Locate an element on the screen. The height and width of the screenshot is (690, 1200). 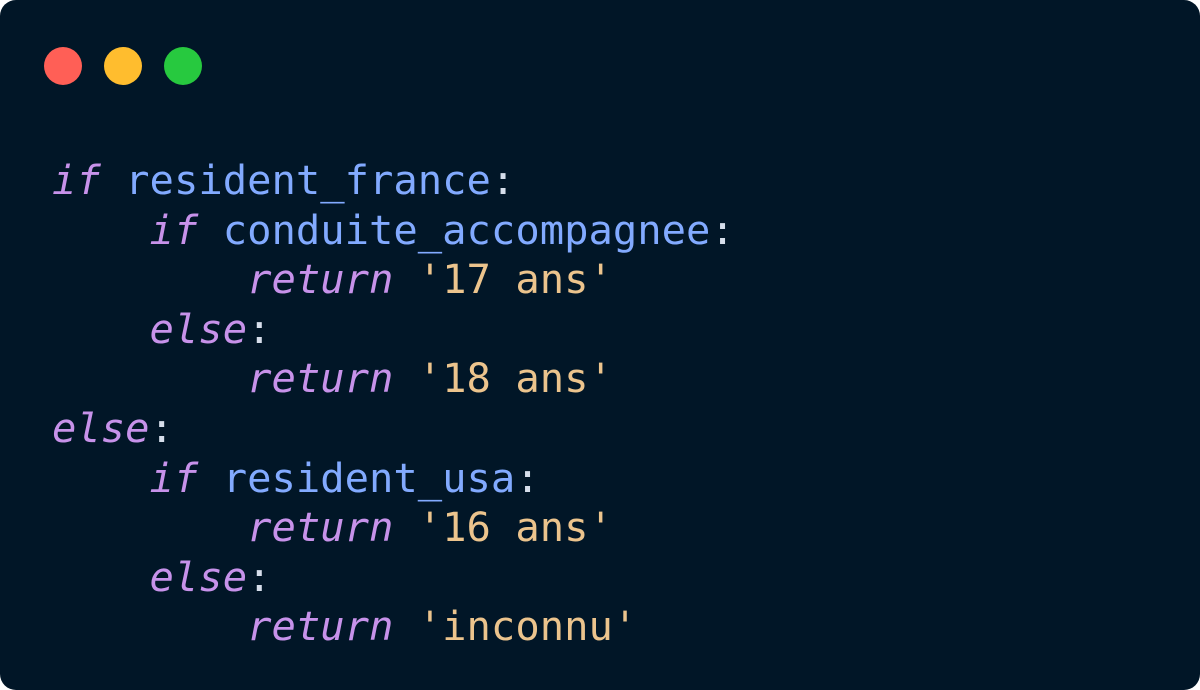
code-line: if resident_usa: is located at coordinates (393, 479).